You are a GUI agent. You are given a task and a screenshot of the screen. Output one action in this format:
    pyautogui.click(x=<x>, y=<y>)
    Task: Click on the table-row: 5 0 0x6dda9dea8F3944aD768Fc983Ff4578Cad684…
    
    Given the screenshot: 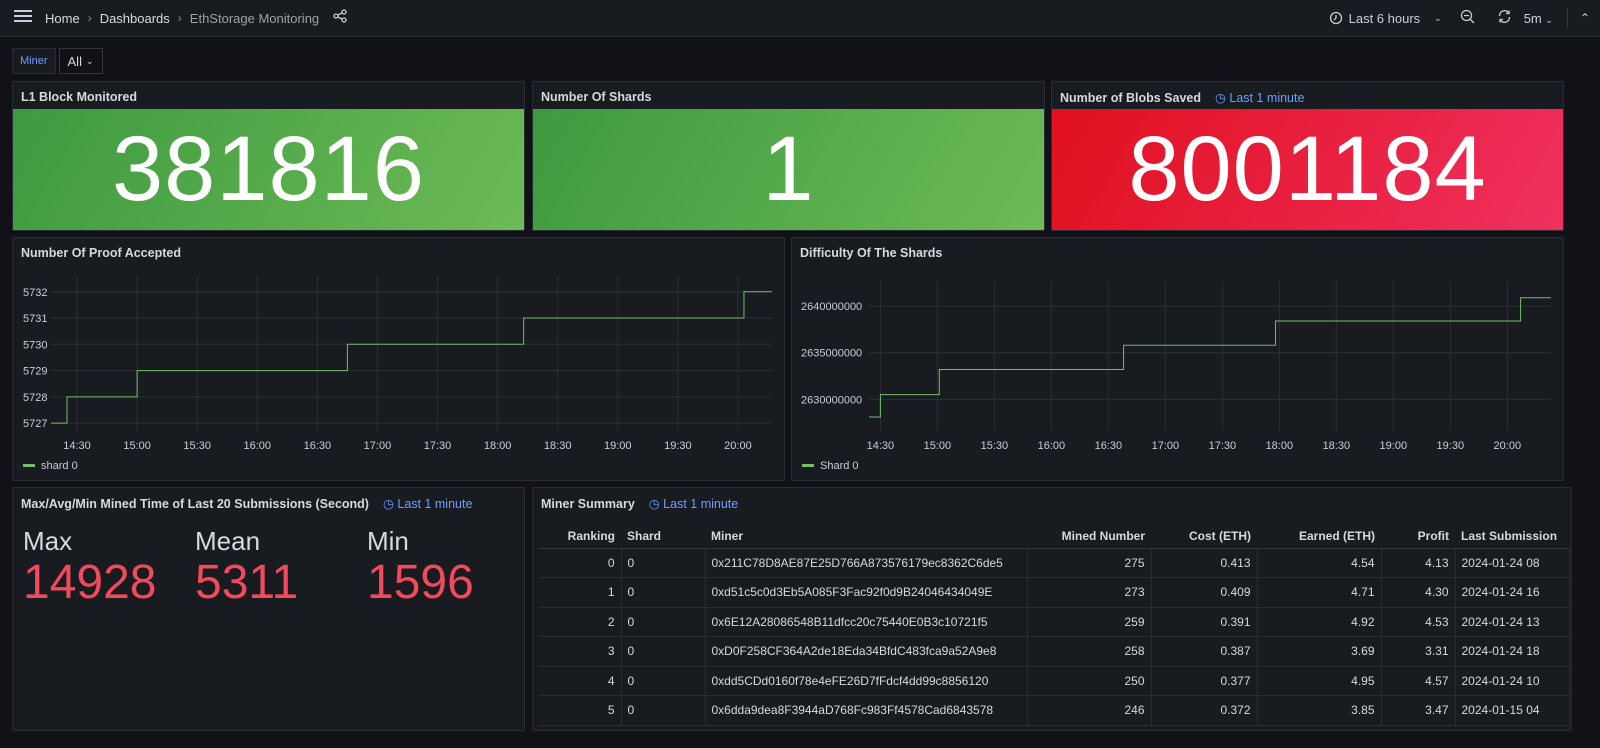 What is the action you would take?
    pyautogui.click(x=1054, y=710)
    